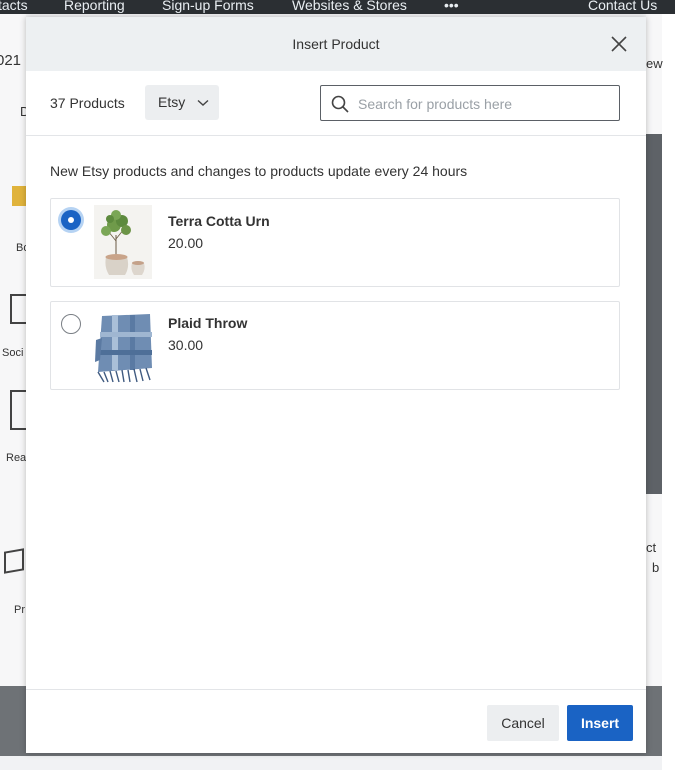 This screenshot has height=770, width=675. Describe the element at coordinates (14, 6) in the screenshot. I see `nav-item-contacts: tacts` at that location.